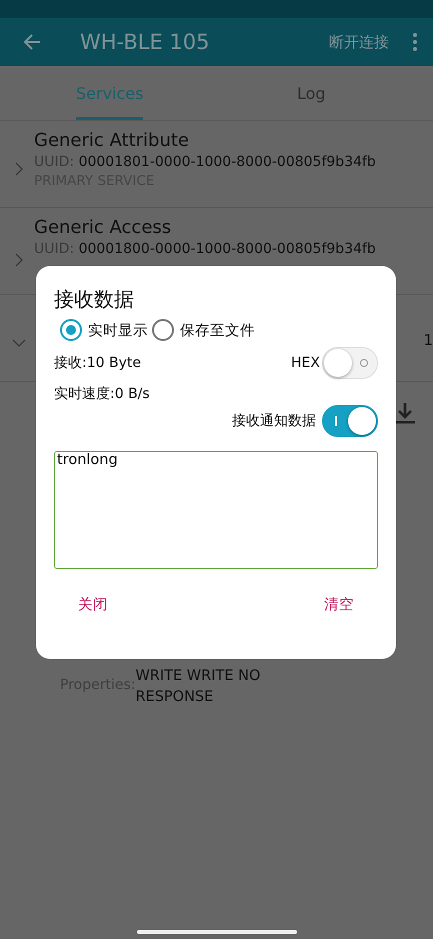  Describe the element at coordinates (103, 227) in the screenshot. I see `service-name: Generic Access` at that location.